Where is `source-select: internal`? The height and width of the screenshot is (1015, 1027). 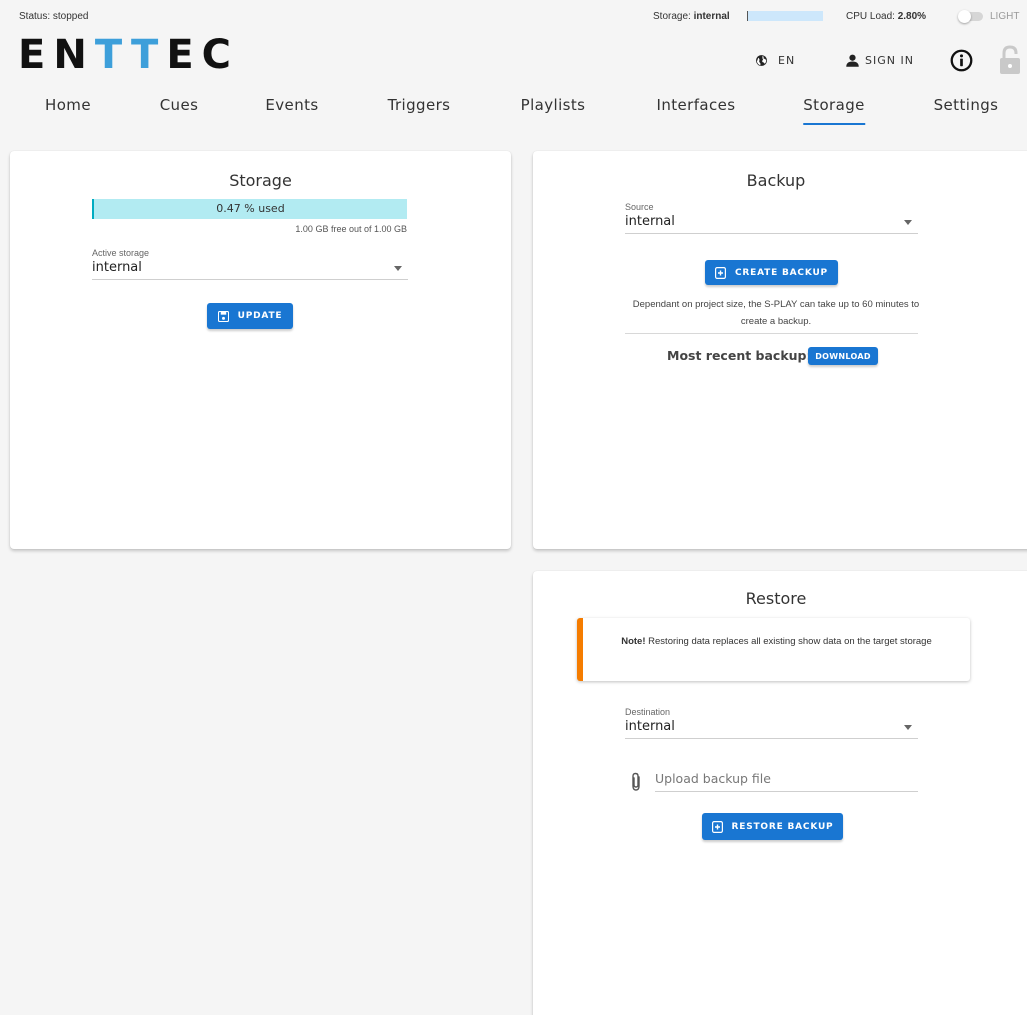 source-select: internal is located at coordinates (771, 224).